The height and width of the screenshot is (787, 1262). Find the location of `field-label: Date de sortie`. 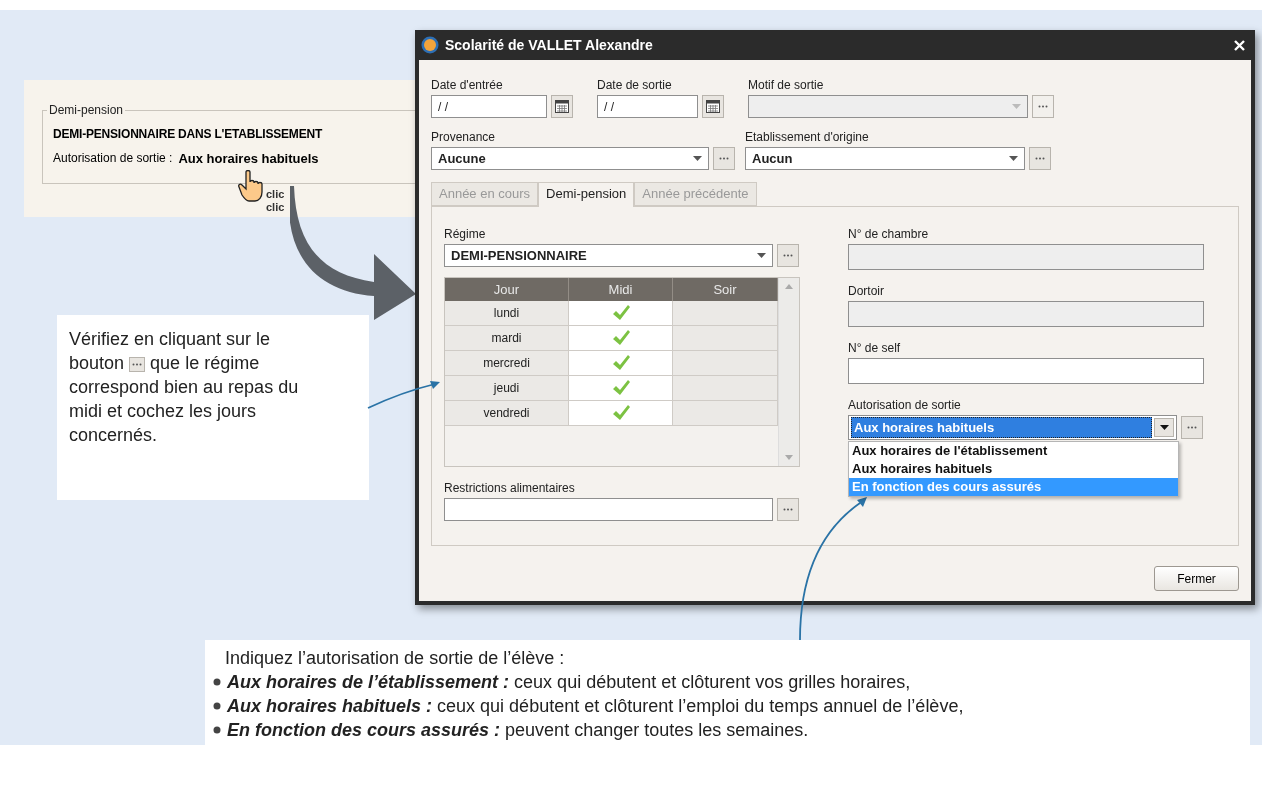

field-label: Date de sortie is located at coordinates (635, 85).